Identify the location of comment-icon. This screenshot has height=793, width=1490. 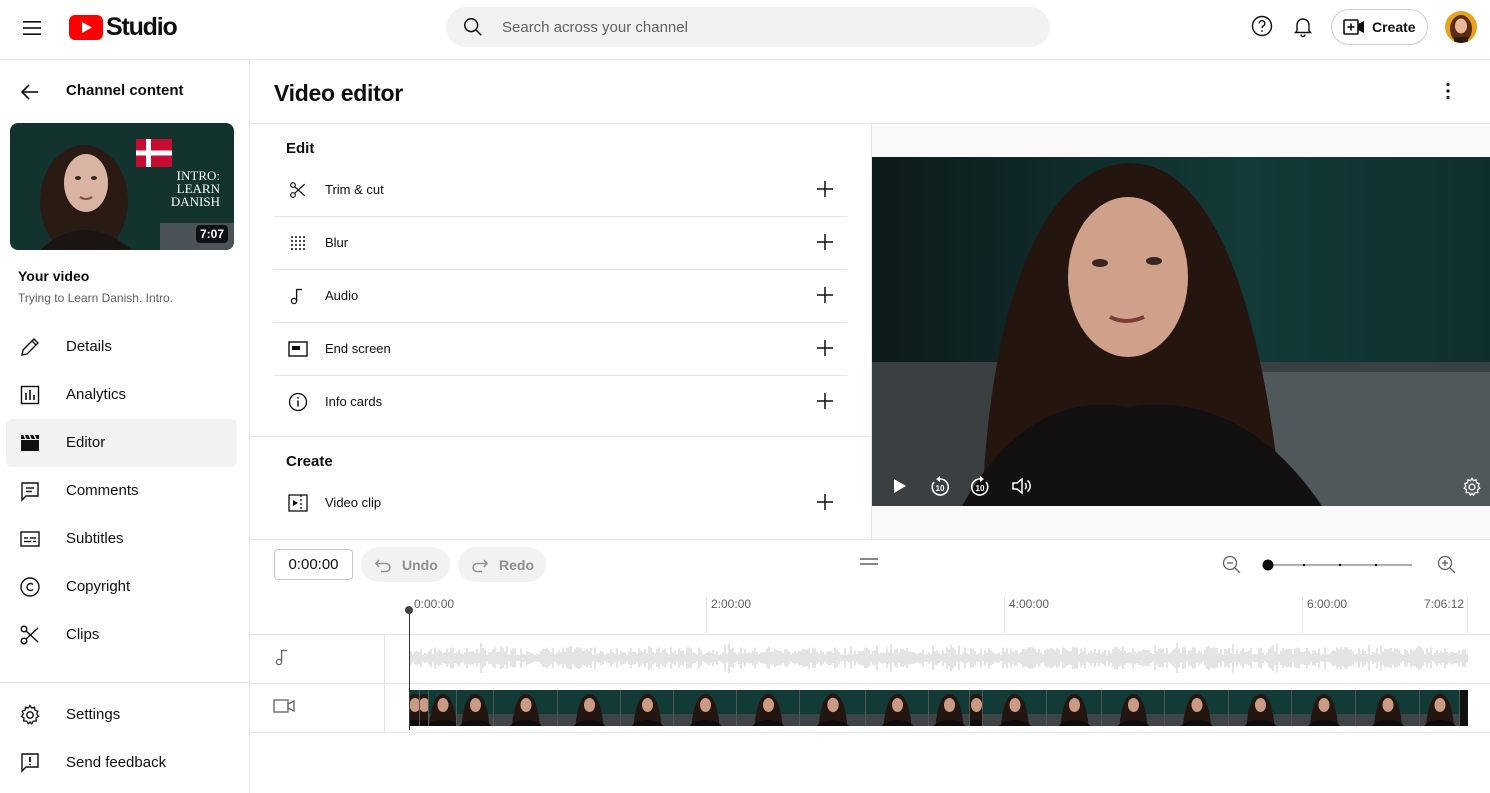
(30, 492).